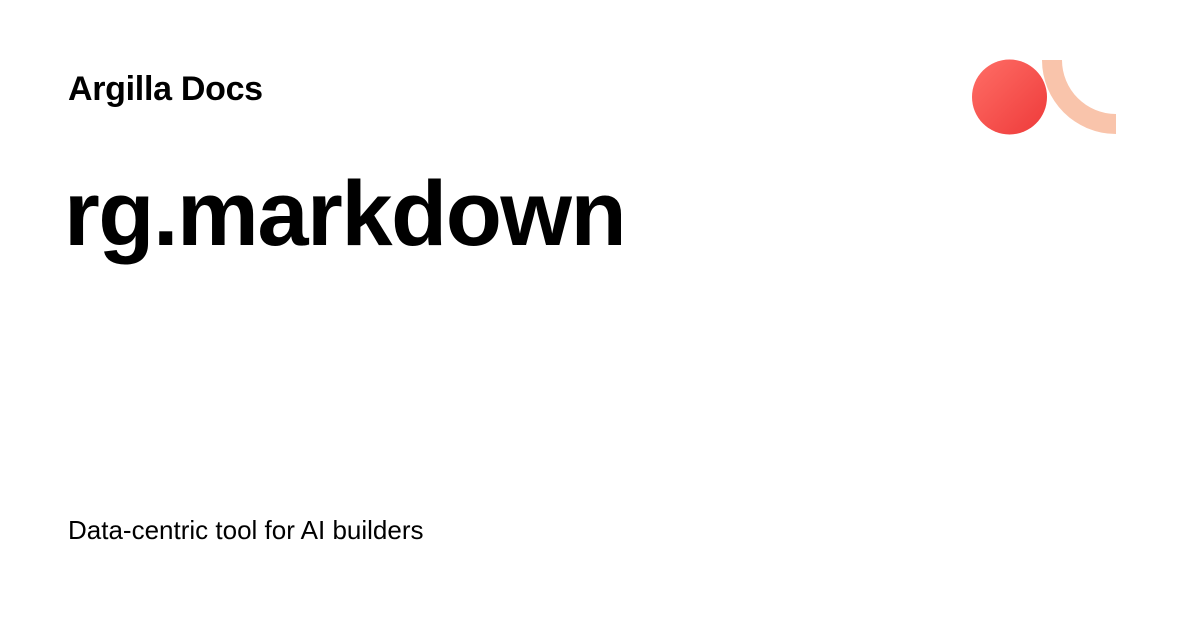  Describe the element at coordinates (246, 530) in the screenshot. I see `site-description: Data-centric tool for AI builders` at that location.